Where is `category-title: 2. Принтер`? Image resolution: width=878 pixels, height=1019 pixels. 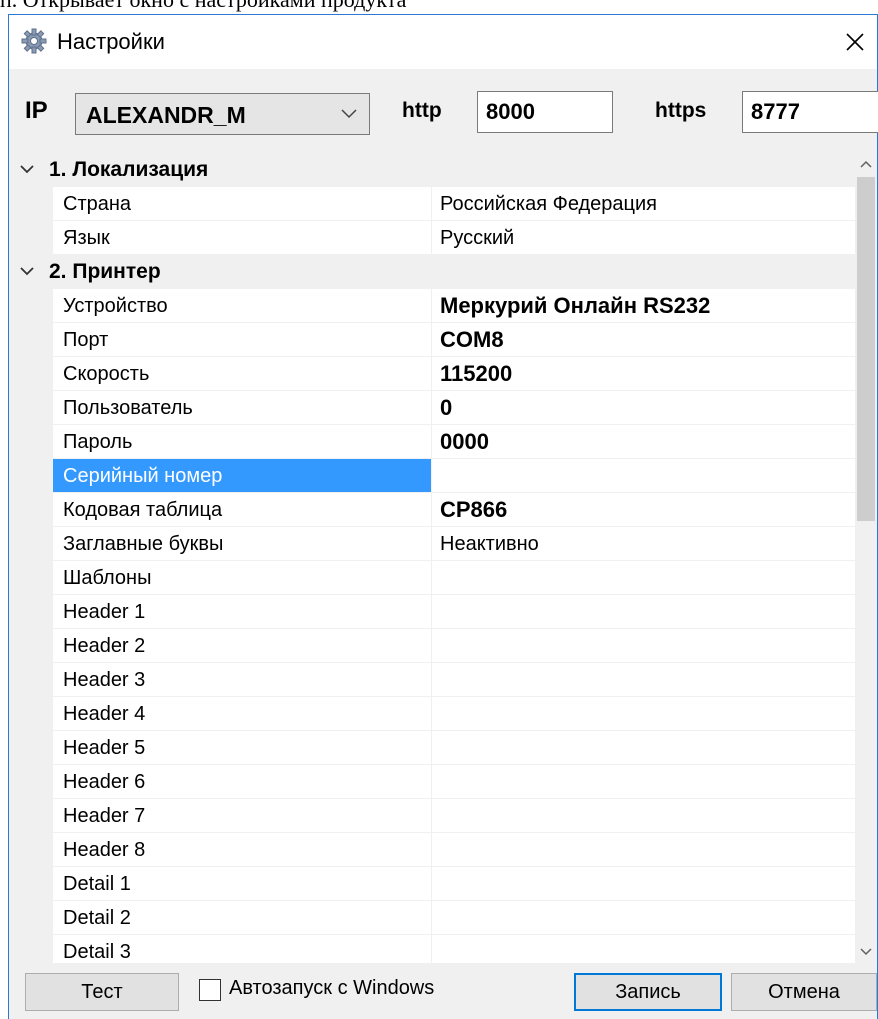
category-title: 2. Принтер is located at coordinates (105, 271).